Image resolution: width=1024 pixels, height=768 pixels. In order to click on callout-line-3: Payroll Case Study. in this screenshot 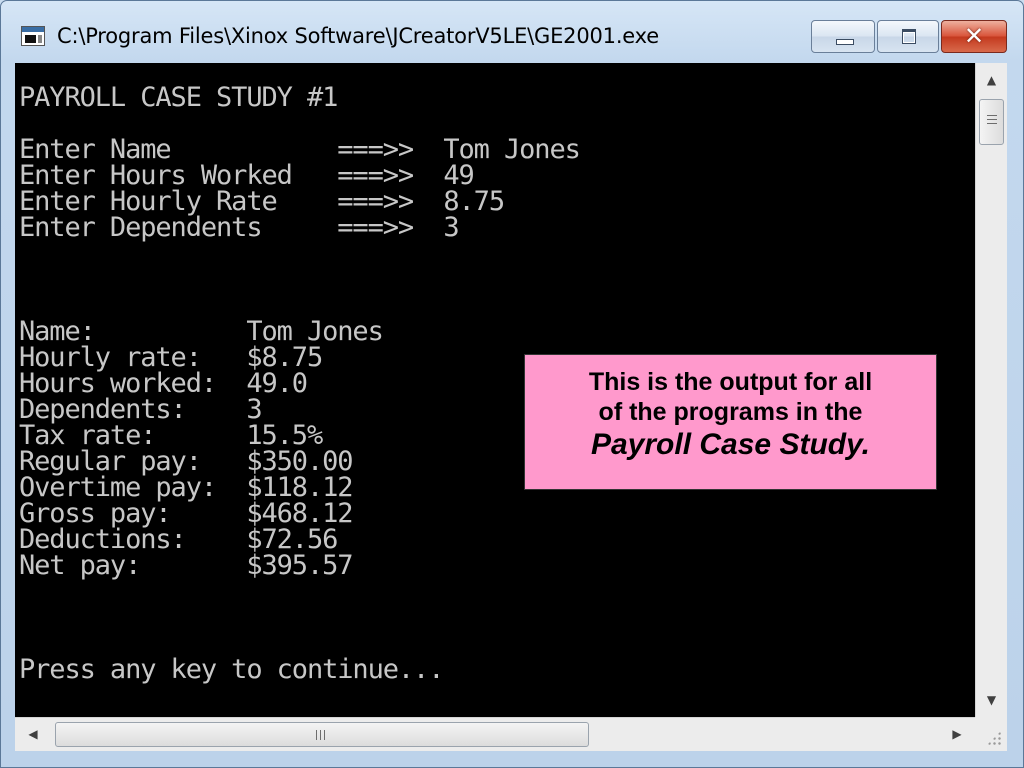, I will do `click(730, 444)`.